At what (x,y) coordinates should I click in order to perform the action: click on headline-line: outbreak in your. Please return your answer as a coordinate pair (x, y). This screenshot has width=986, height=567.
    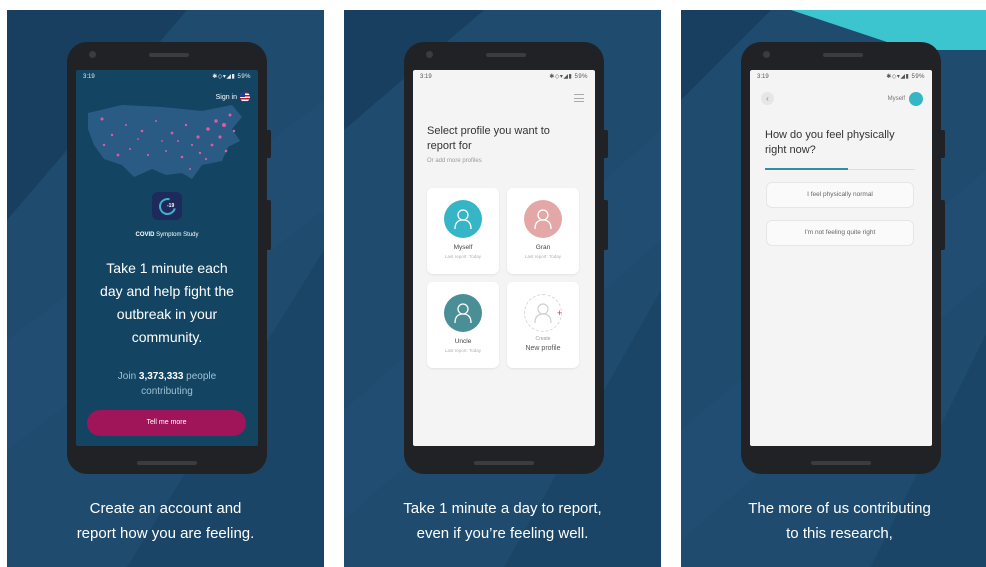
    Looking at the image, I should click on (167, 314).